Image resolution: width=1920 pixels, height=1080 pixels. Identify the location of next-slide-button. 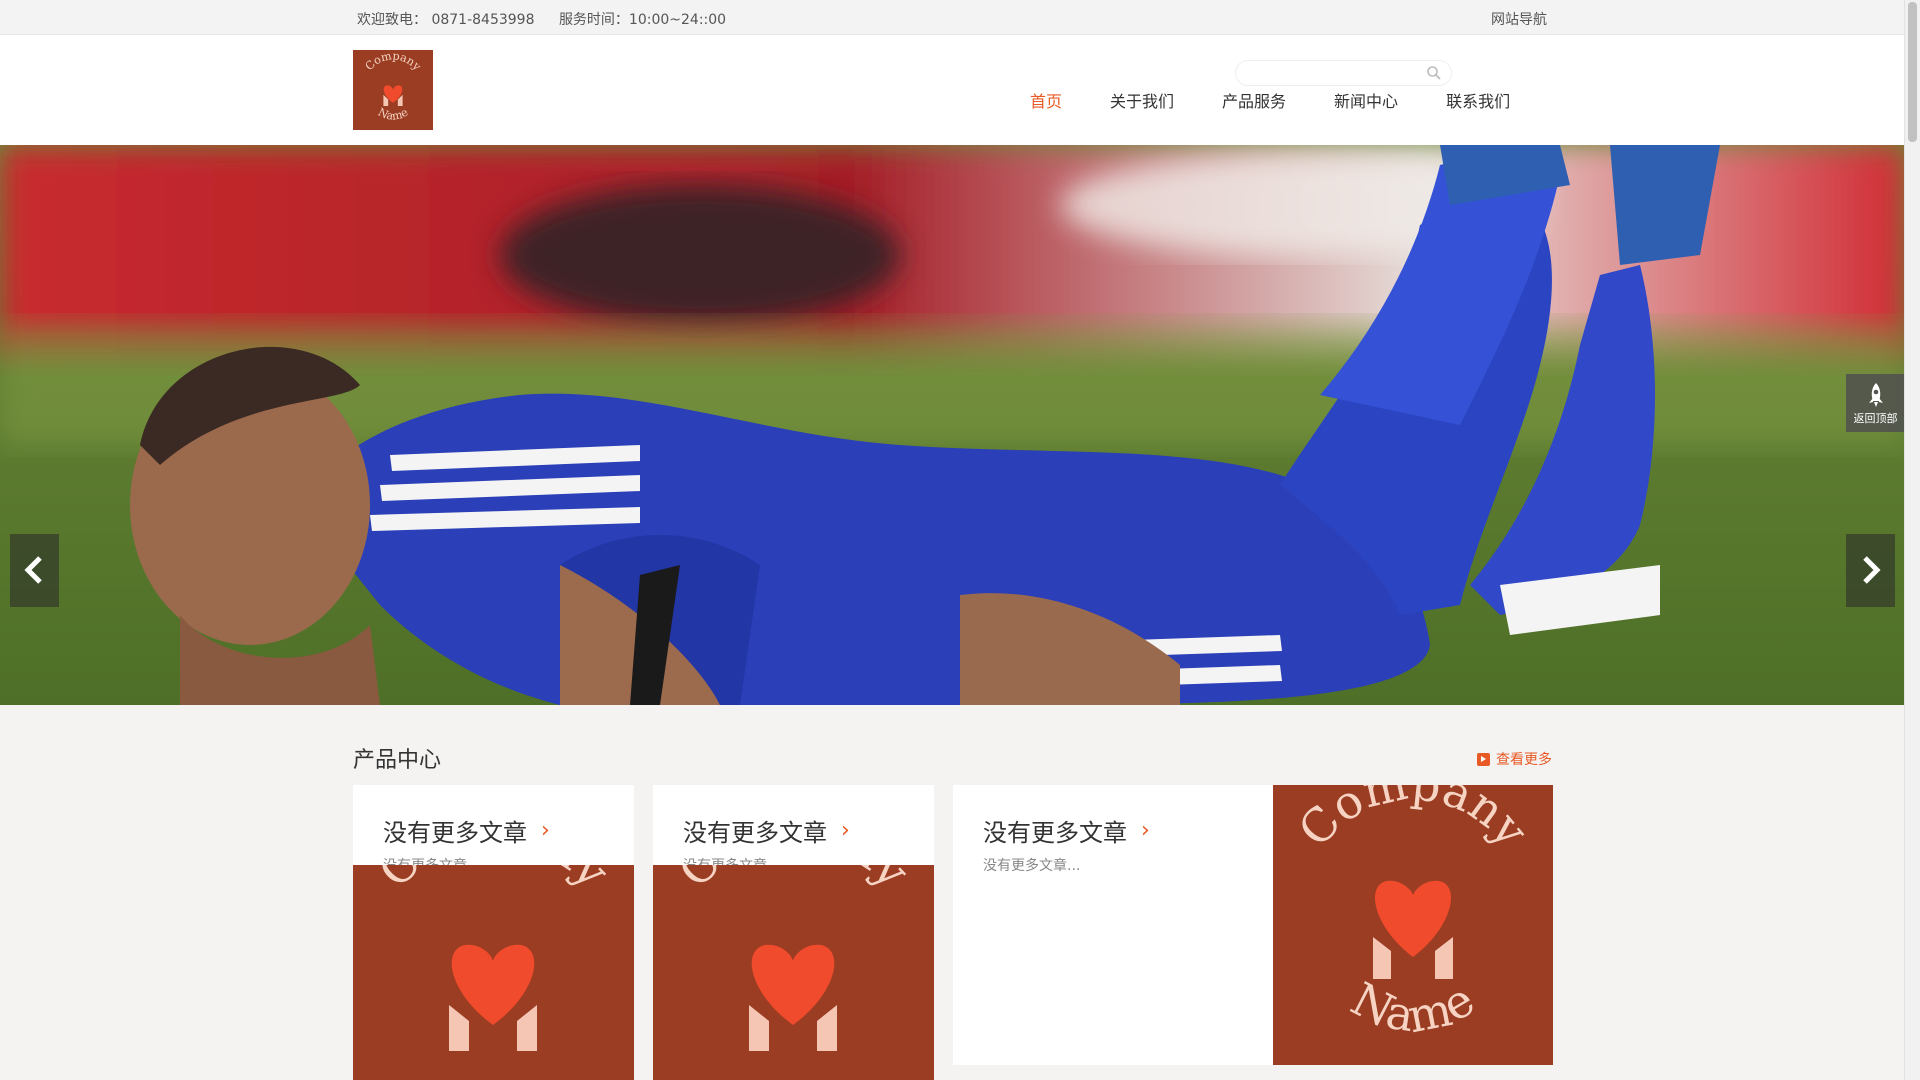
(1870, 570).